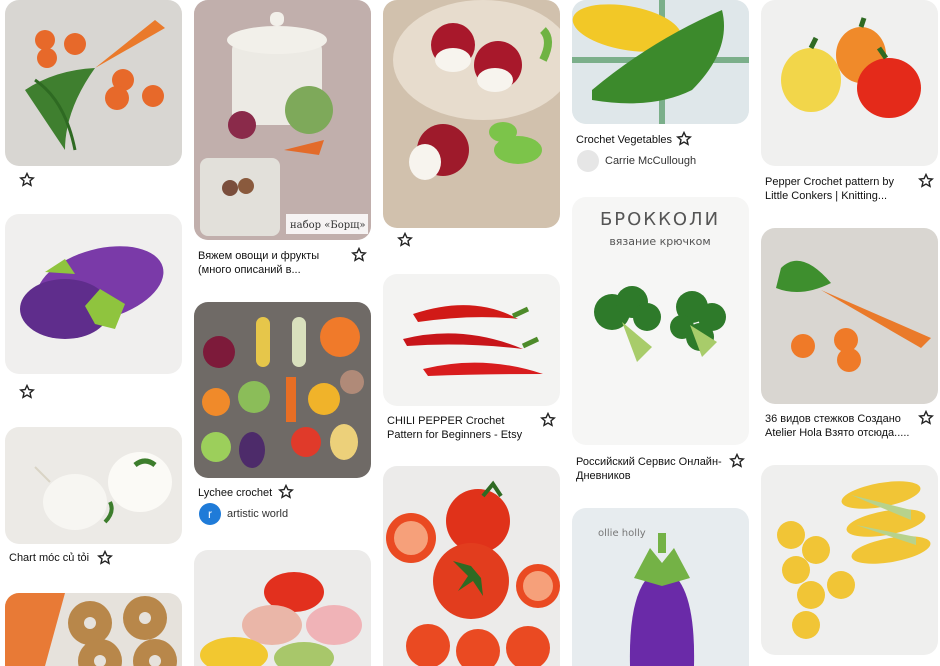 The image size is (940, 666). I want to click on vegetable-grid-photo, so click(282, 390).